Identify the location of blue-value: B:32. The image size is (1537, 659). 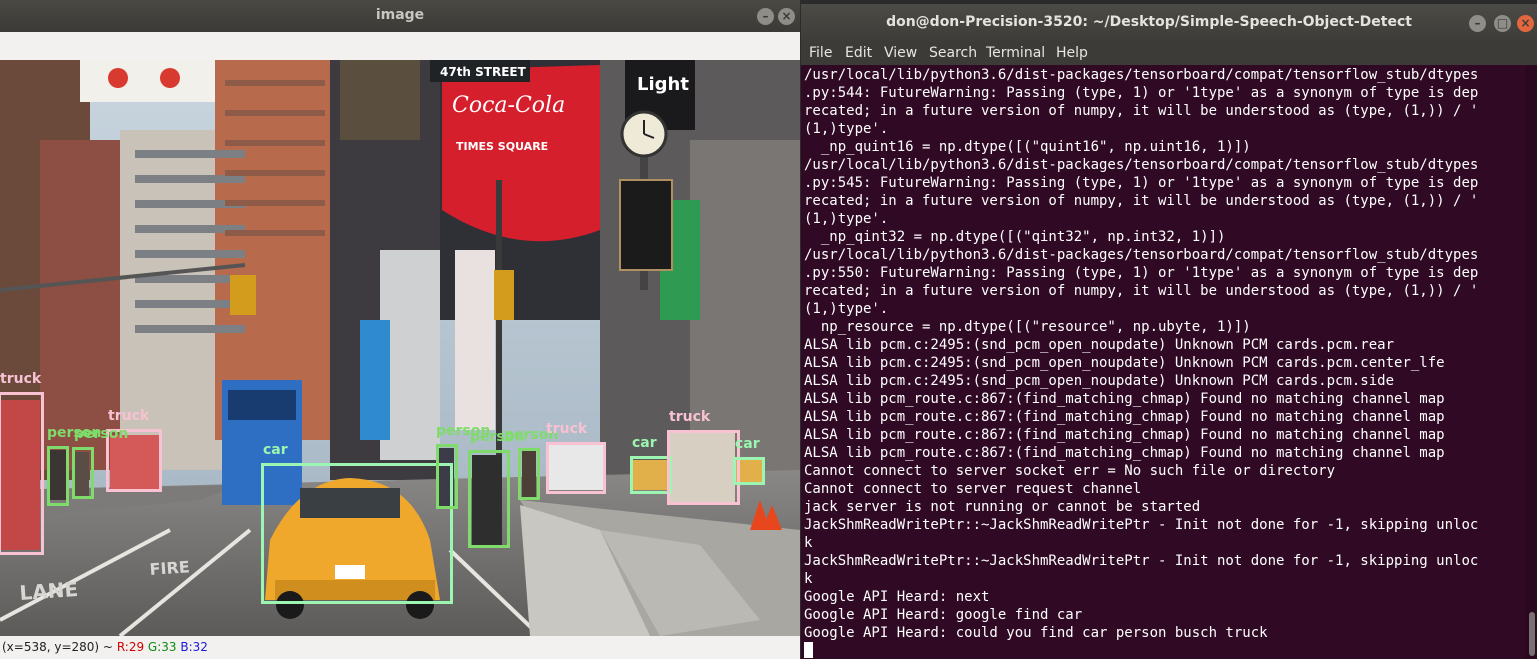
(194, 647).